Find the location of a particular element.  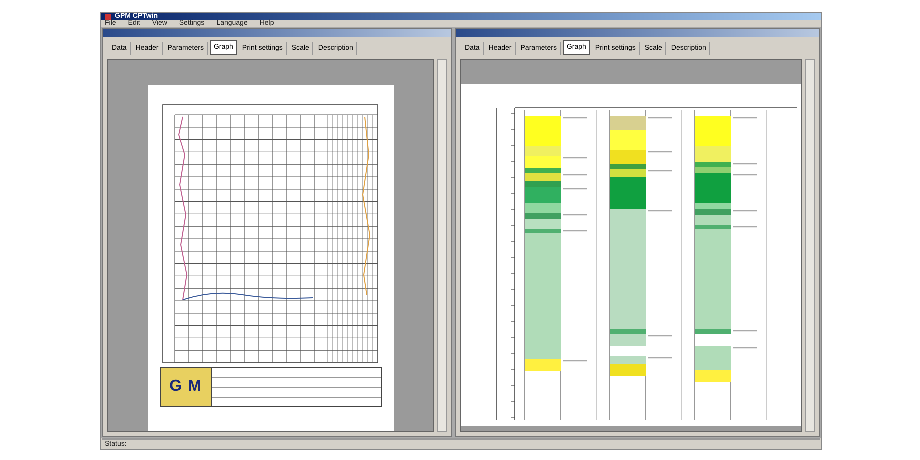

app-icon is located at coordinates (108, 17).